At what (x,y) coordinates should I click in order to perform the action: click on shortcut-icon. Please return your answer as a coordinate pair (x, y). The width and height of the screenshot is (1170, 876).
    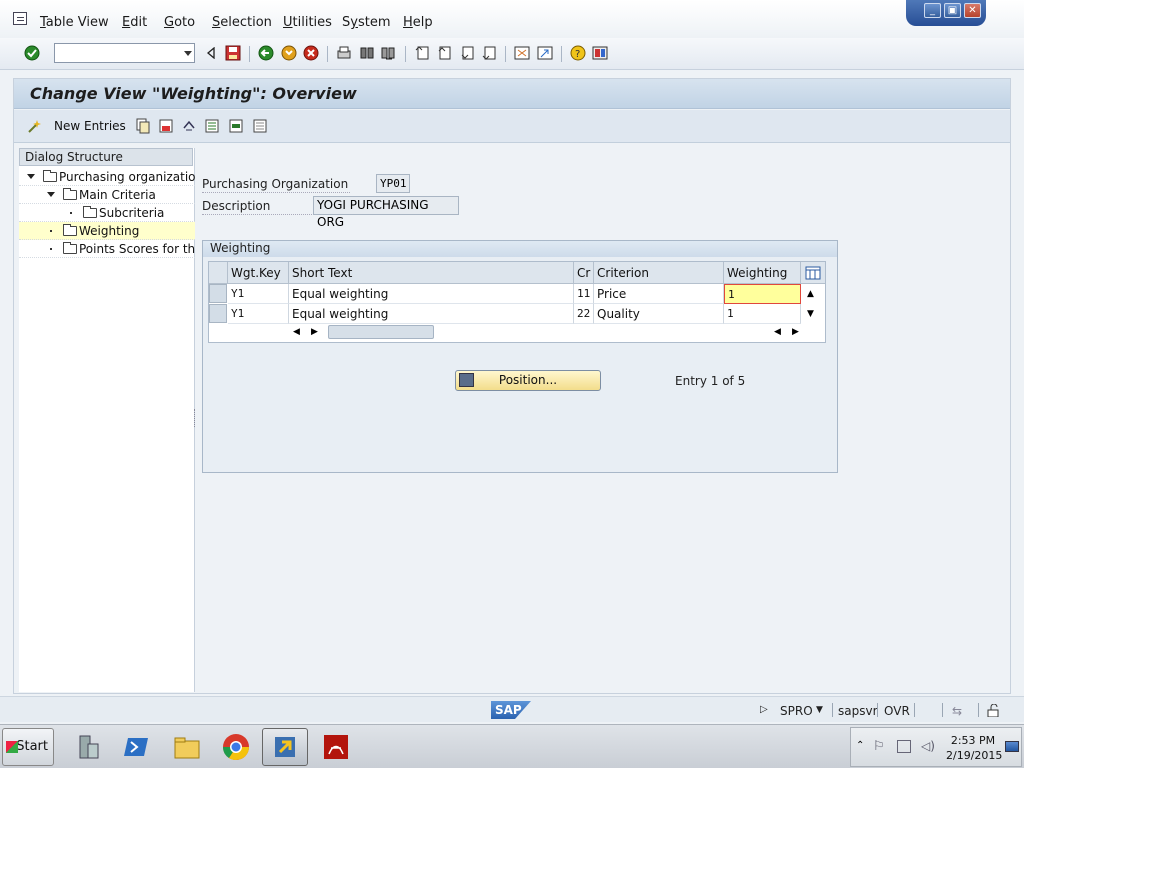
    Looking at the image, I should click on (545, 53).